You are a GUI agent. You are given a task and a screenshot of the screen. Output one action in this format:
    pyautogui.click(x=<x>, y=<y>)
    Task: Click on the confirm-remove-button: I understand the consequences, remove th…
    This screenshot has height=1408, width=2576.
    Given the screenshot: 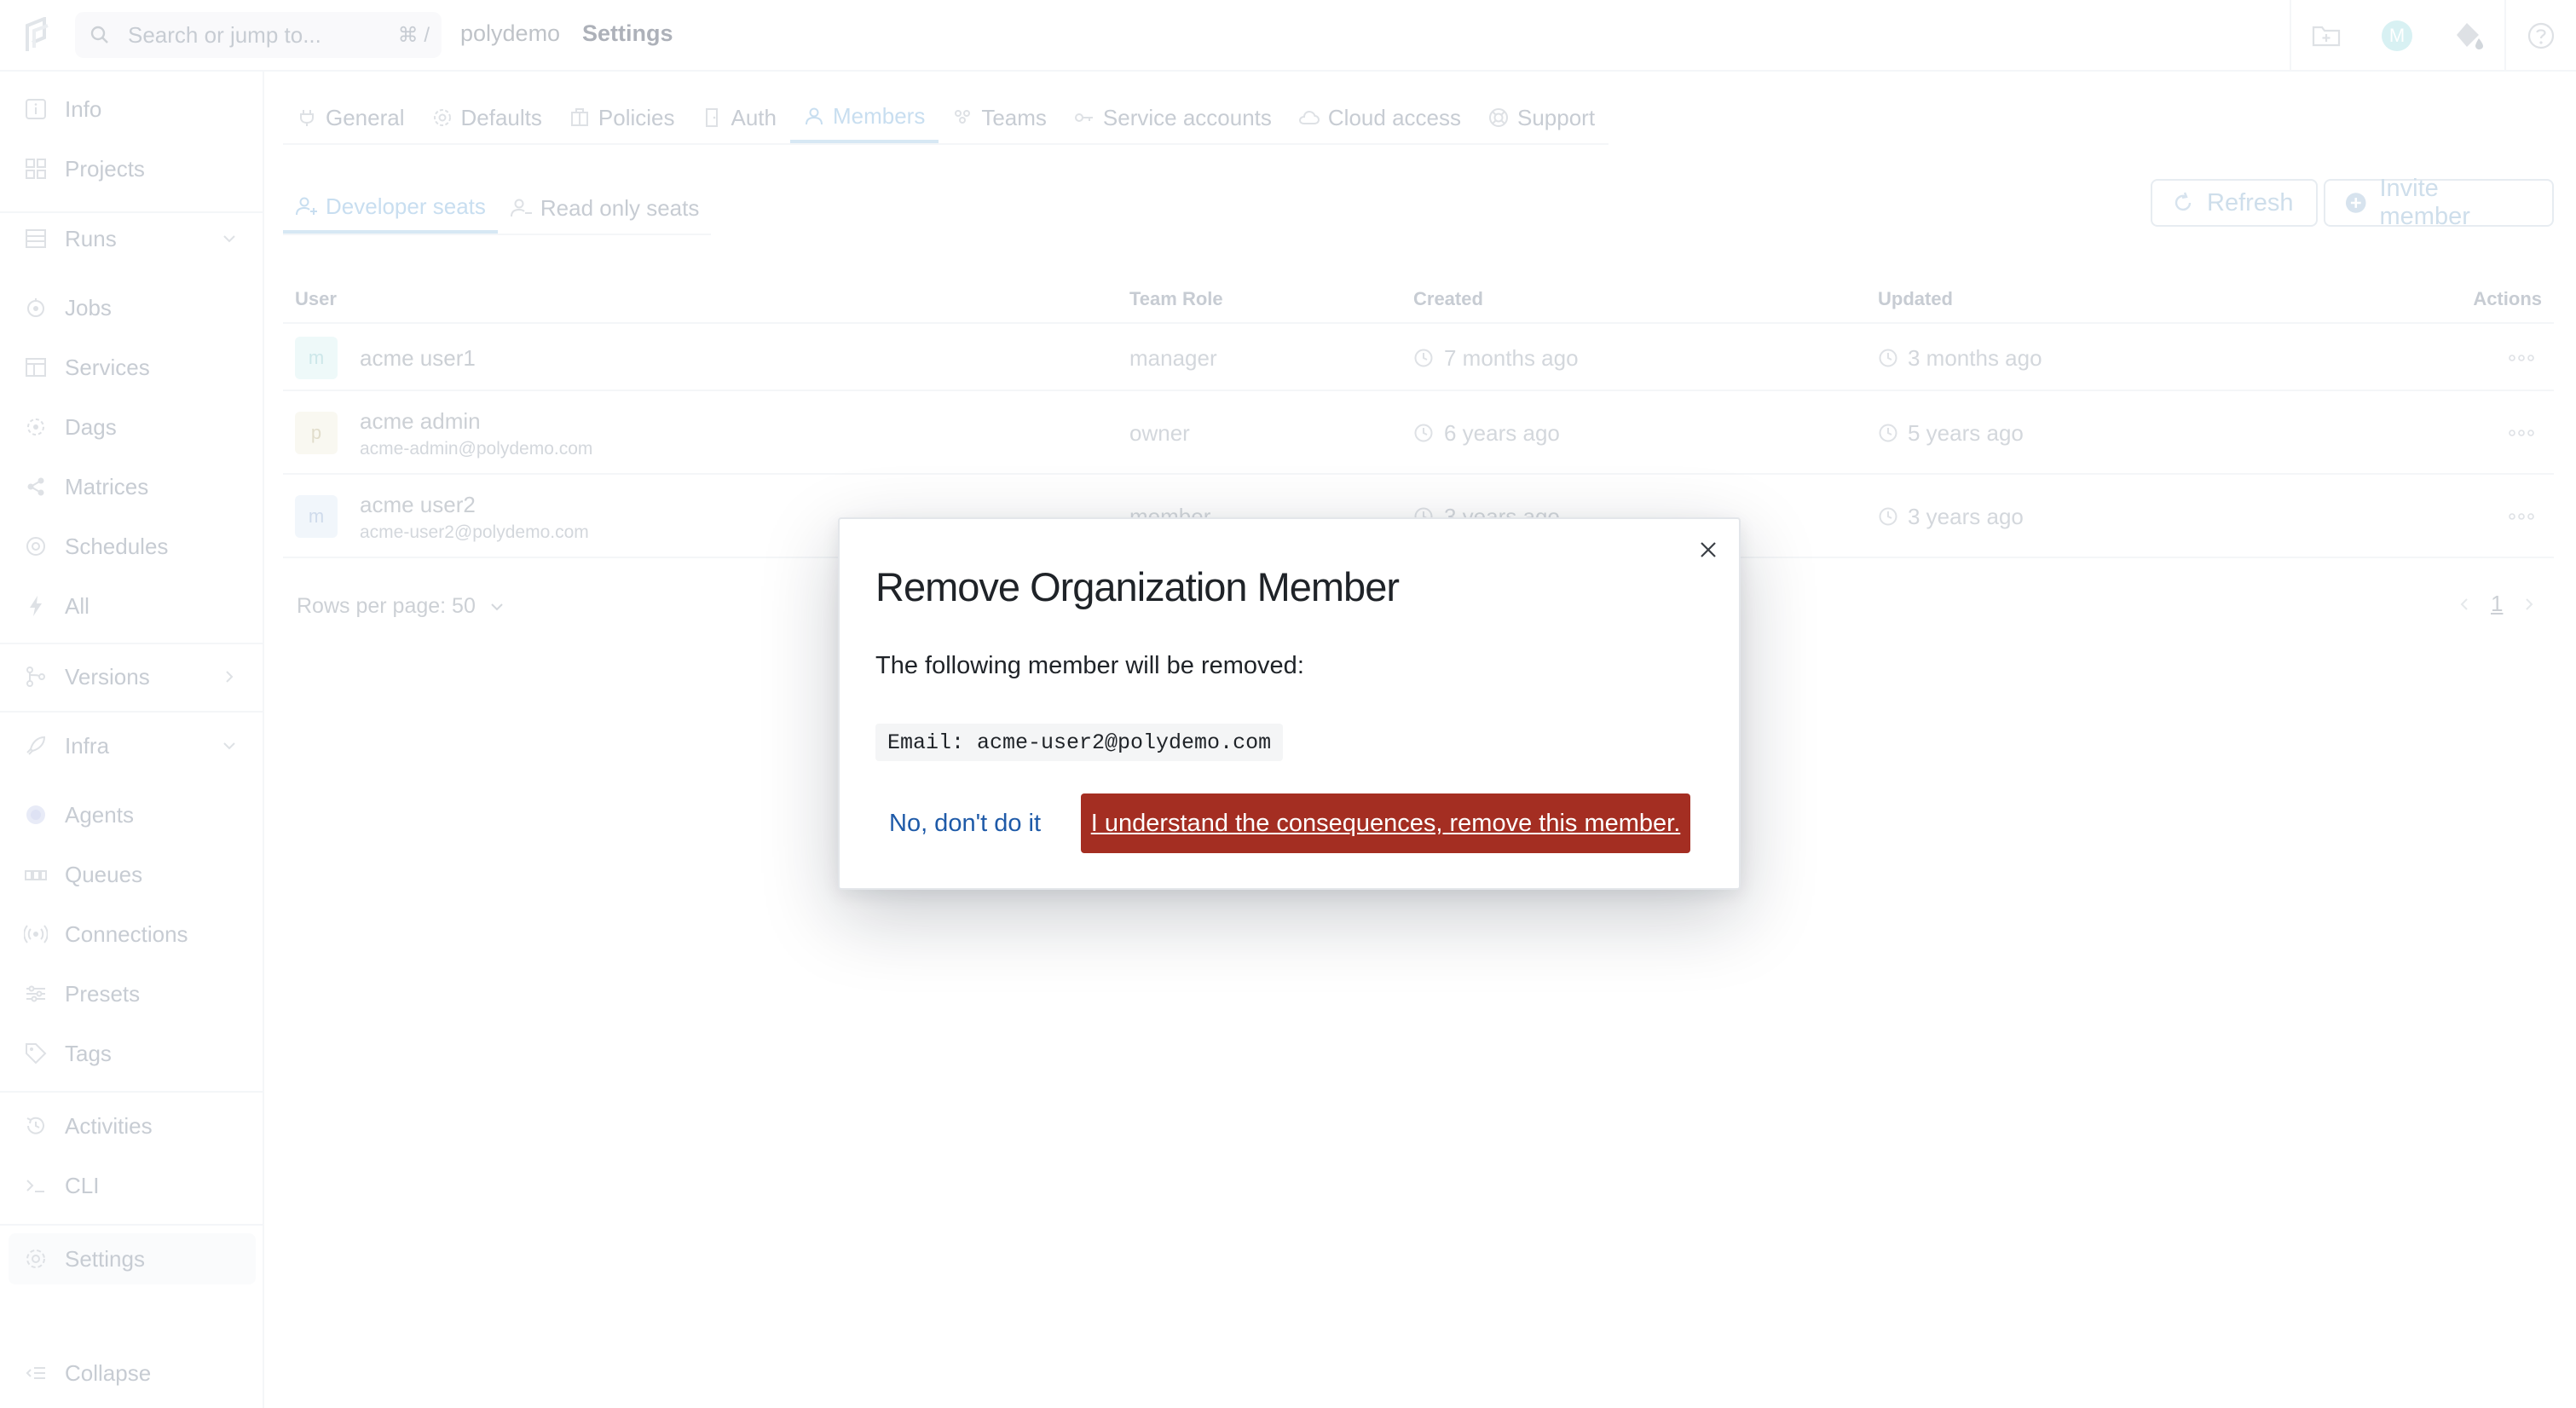 What is the action you would take?
    pyautogui.click(x=1385, y=823)
    